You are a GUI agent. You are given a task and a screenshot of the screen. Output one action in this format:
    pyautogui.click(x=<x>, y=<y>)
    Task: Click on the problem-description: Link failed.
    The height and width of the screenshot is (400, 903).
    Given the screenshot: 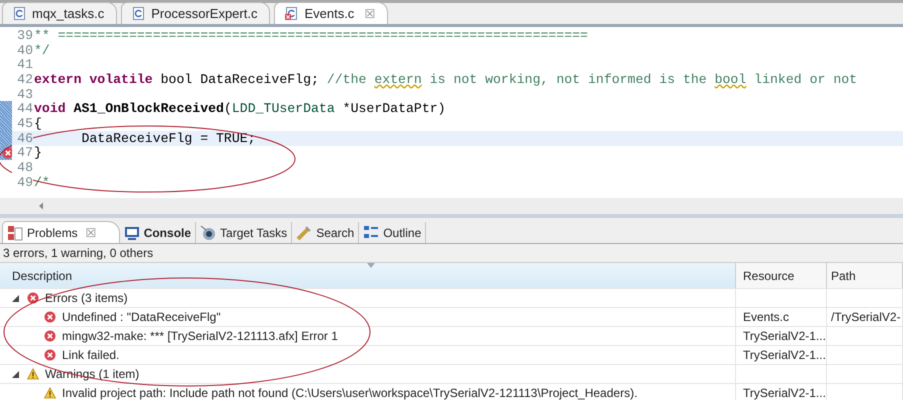 What is the action you would take?
    pyautogui.click(x=91, y=355)
    